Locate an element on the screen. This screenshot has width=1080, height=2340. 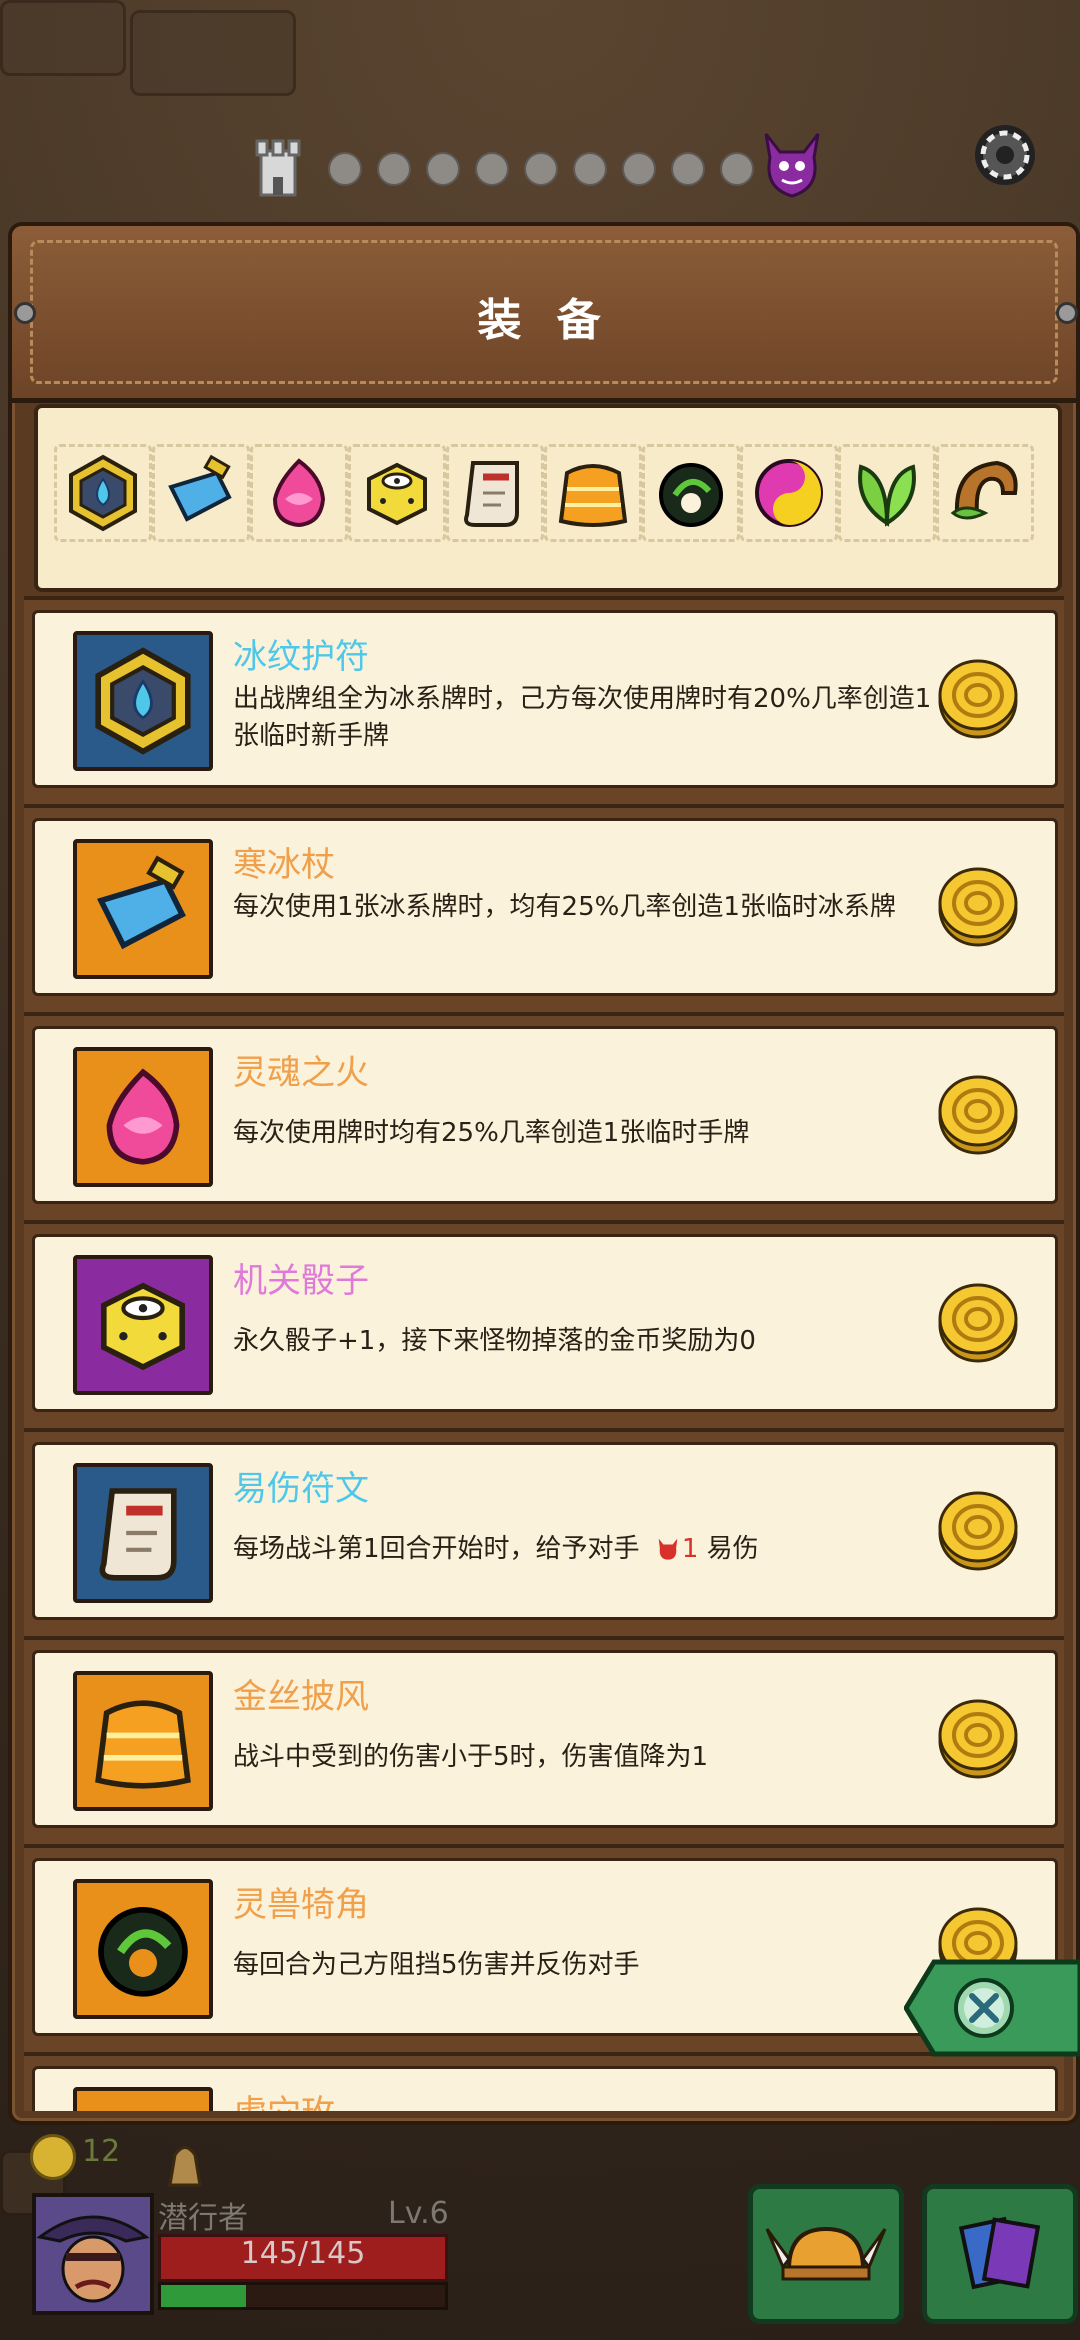
equipment-button is located at coordinates (826, 2254).